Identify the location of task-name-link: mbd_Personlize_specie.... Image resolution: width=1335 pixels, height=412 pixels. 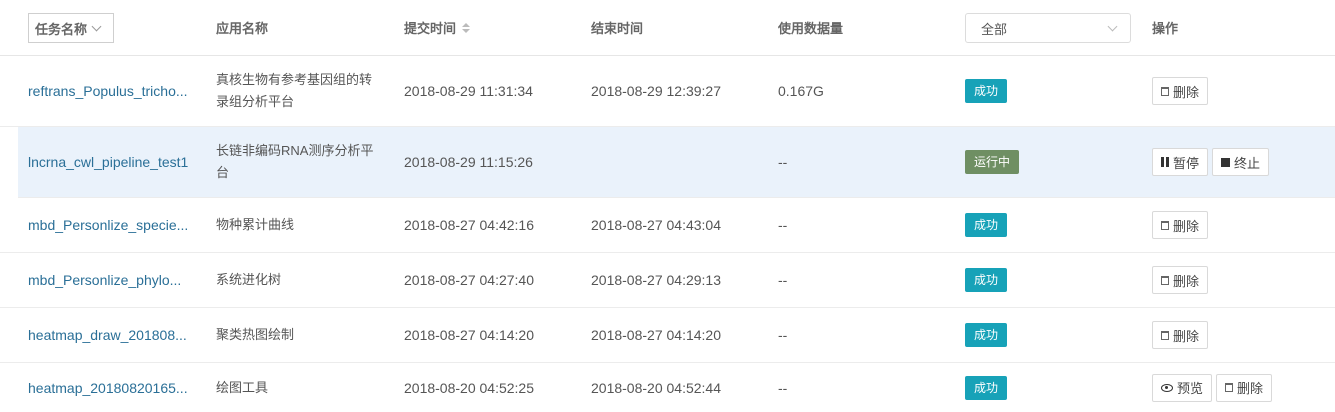
(108, 225).